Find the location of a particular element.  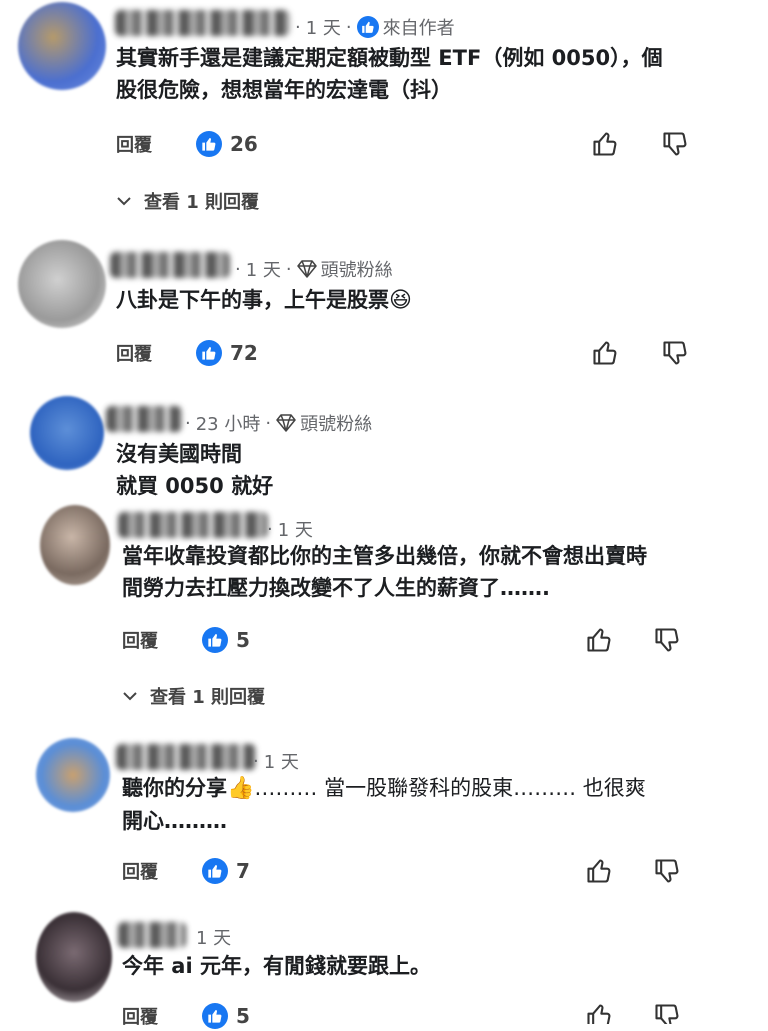

comment-meta: · 23 小時 · 頭號粉絲 is located at coordinates (276, 423).